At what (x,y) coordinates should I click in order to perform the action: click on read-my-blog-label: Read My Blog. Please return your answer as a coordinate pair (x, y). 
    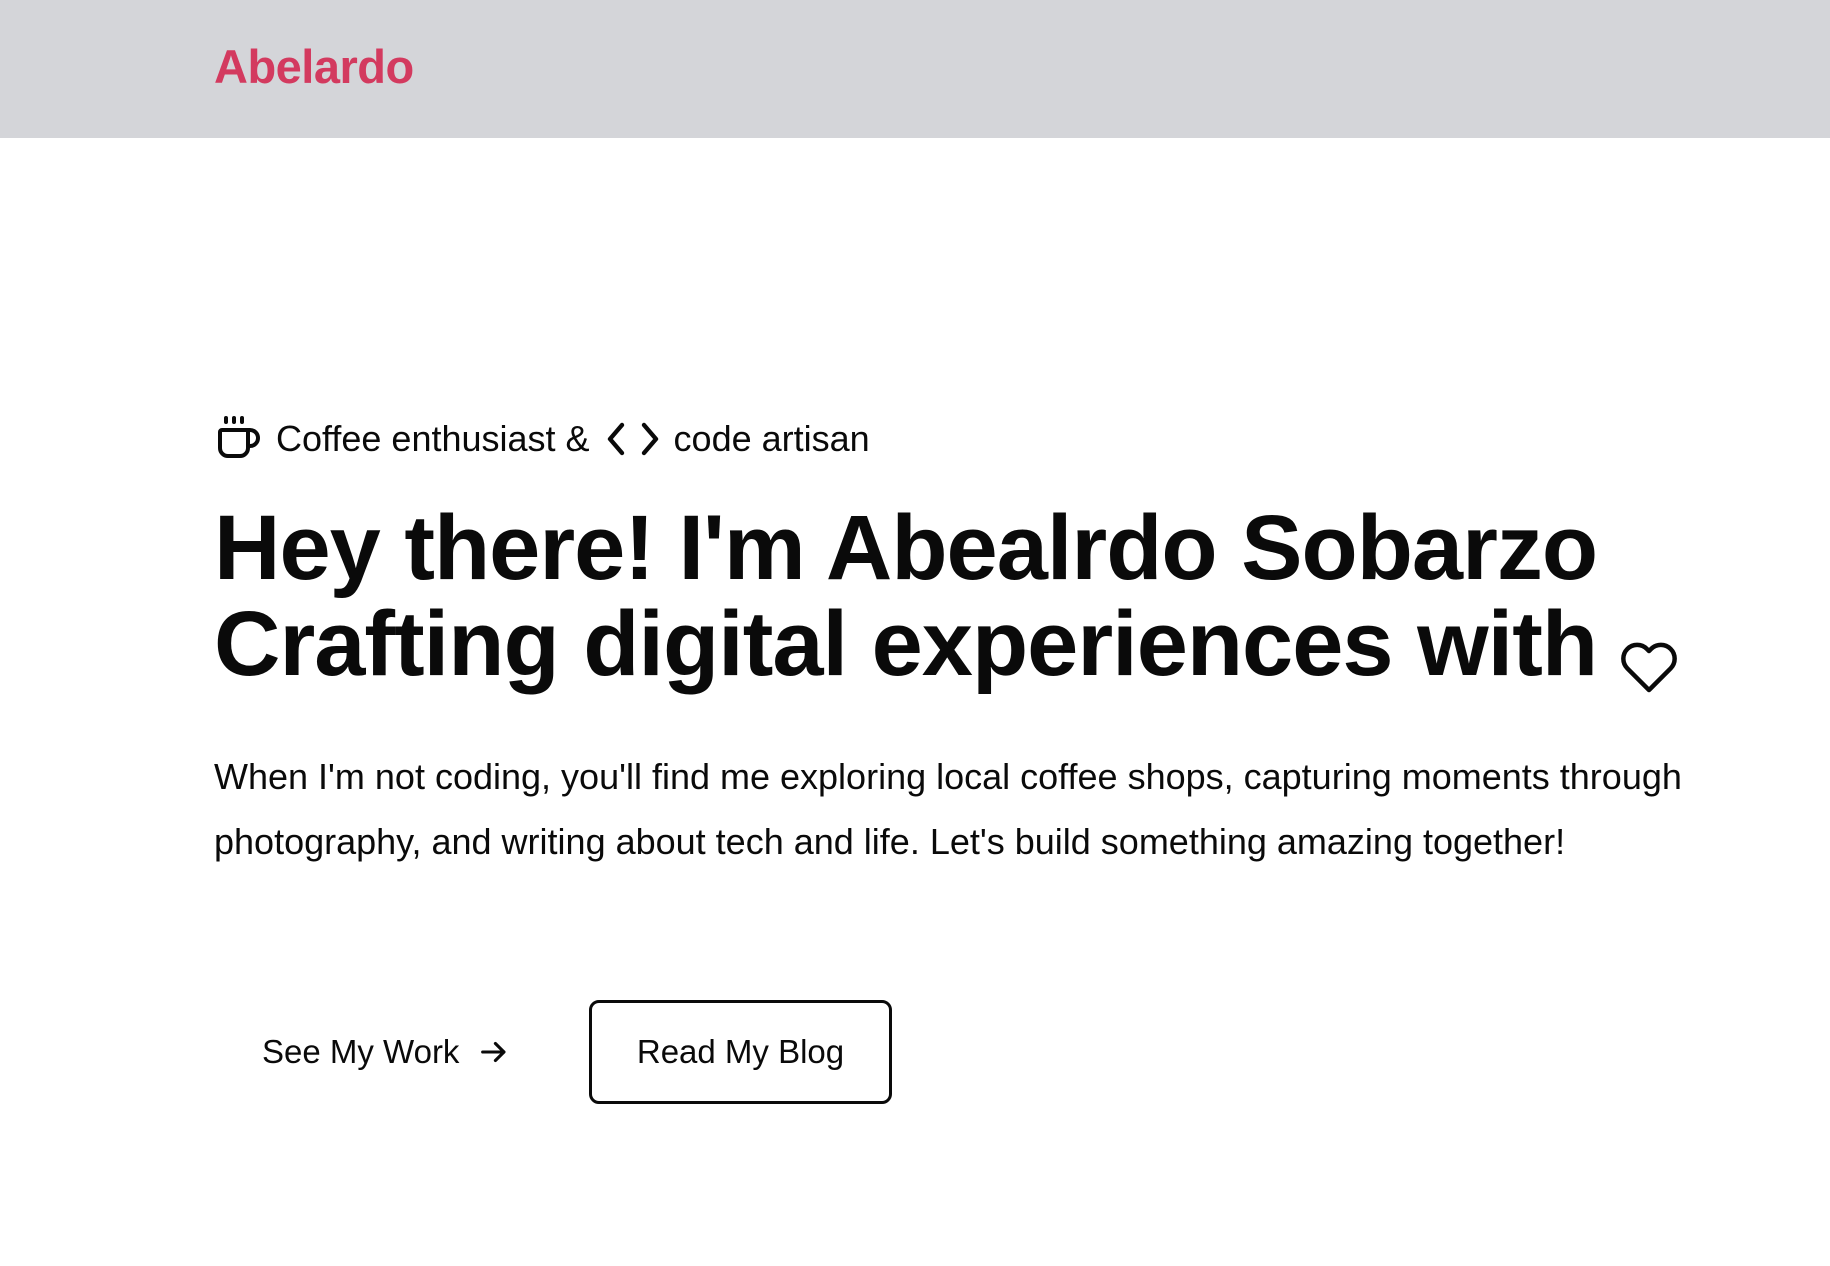
    Looking at the image, I should click on (740, 1051).